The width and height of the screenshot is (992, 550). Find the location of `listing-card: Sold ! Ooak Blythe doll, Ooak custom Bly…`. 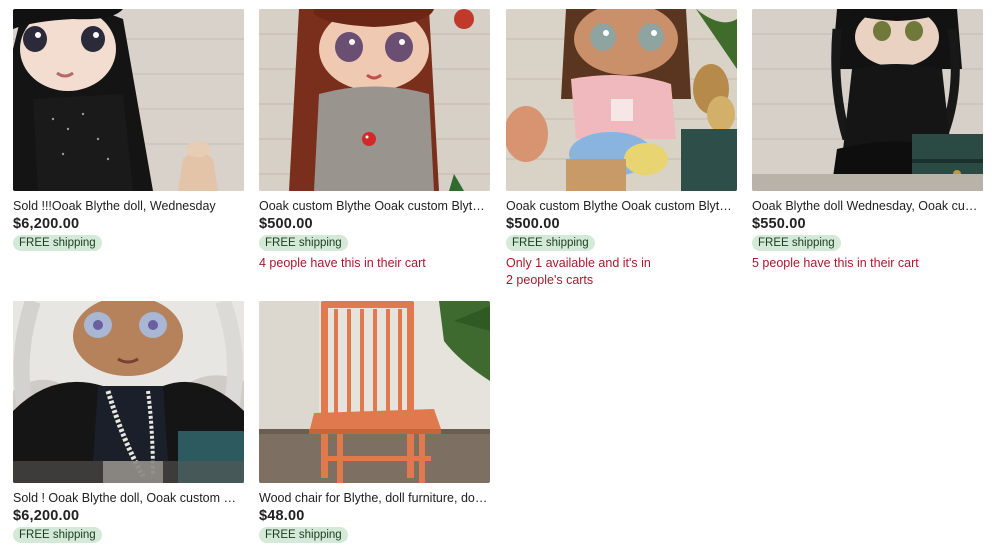

listing-card: Sold ! Ooak Blythe doll, Ooak custom Bly… is located at coordinates (128, 422).